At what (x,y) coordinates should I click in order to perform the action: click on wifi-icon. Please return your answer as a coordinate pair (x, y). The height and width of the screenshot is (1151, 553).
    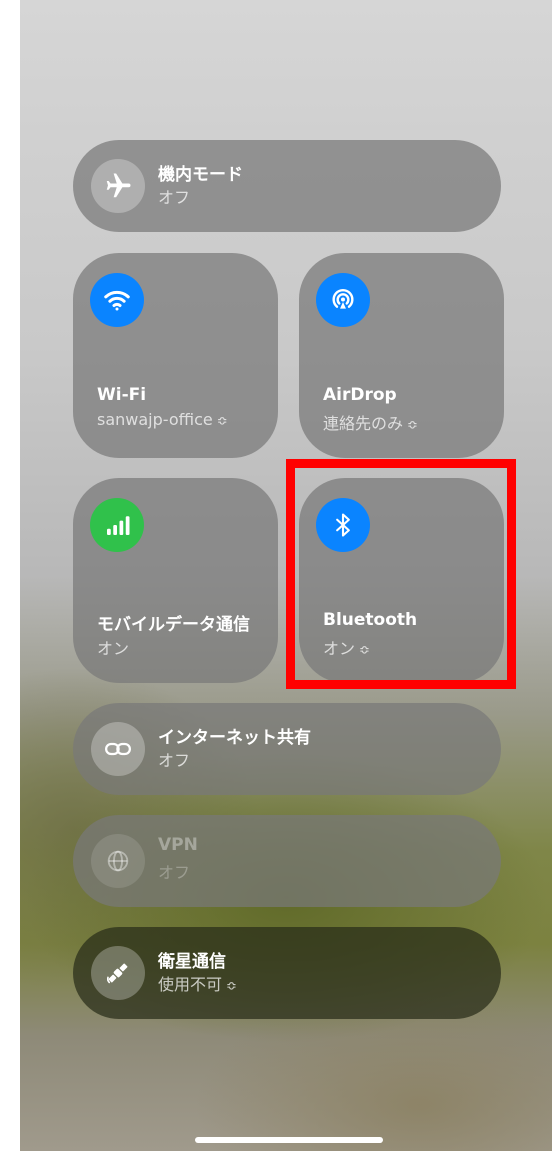
    Looking at the image, I should click on (117, 300).